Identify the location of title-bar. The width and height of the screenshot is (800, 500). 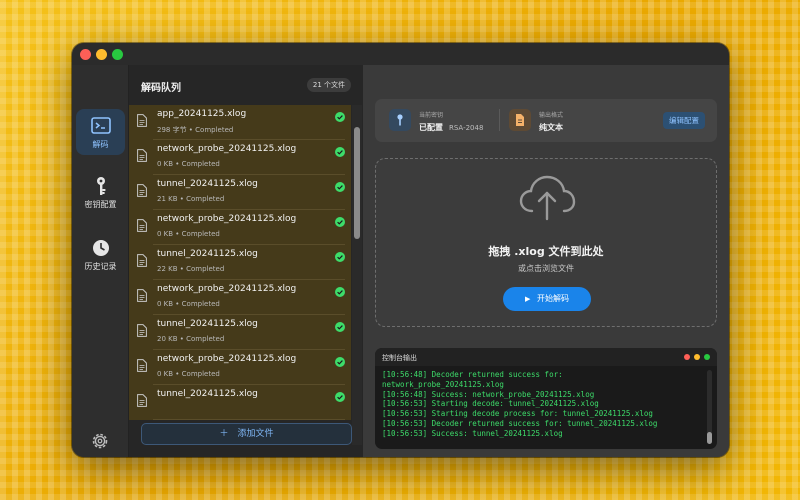
(400, 54).